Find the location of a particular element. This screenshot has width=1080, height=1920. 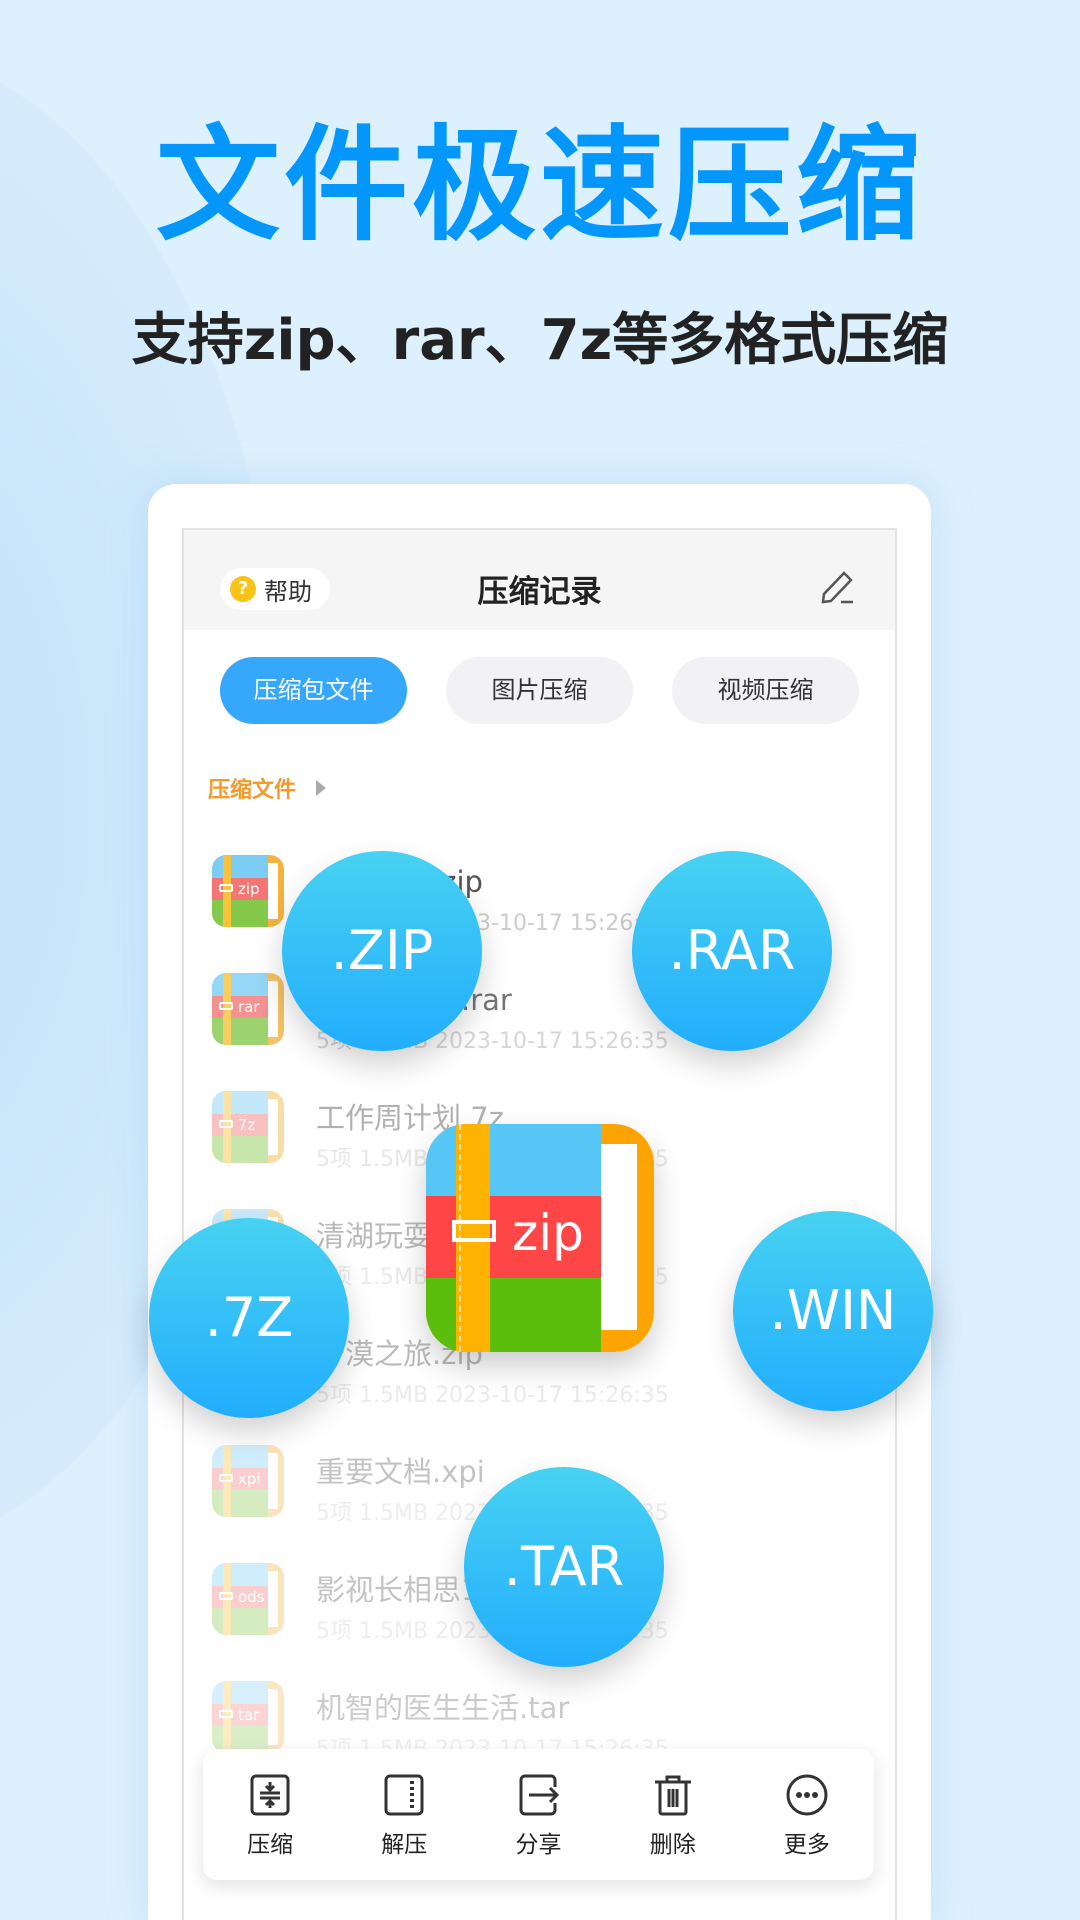

more-icon is located at coordinates (807, 1795).